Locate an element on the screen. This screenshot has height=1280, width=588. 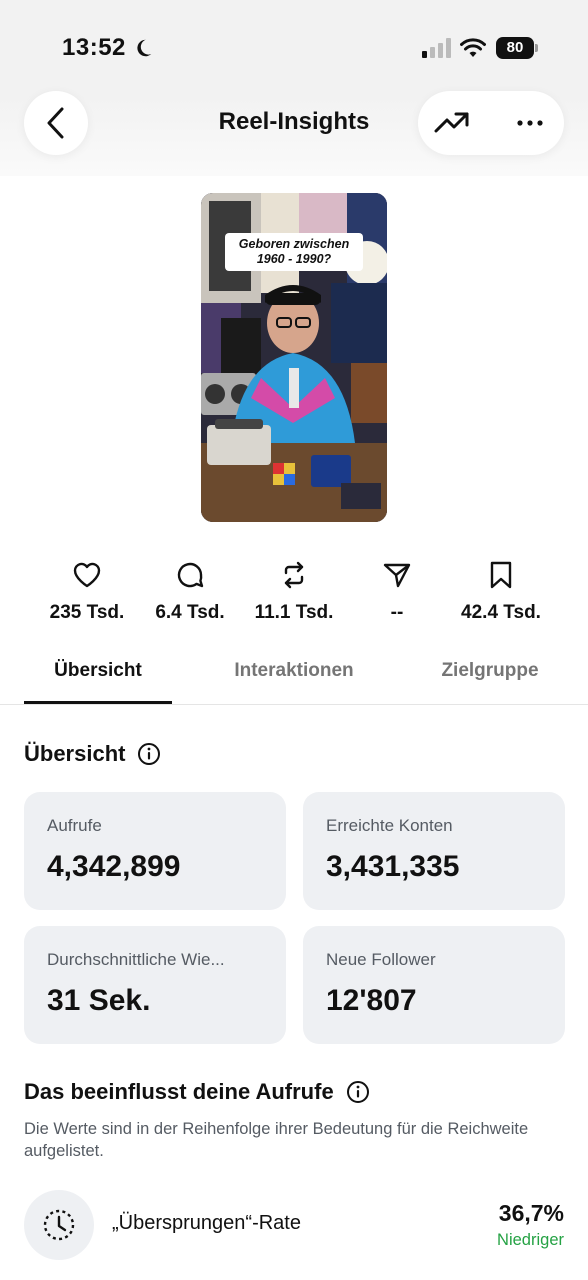
reel-caption-line2: 1960 - 1990? is located at coordinates (294, 259).